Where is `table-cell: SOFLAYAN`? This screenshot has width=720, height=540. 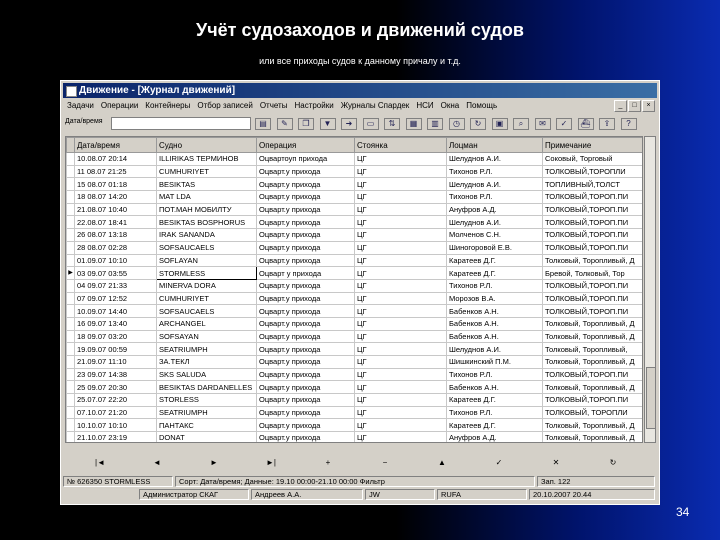 table-cell: SOFLAYAN is located at coordinates (206, 260).